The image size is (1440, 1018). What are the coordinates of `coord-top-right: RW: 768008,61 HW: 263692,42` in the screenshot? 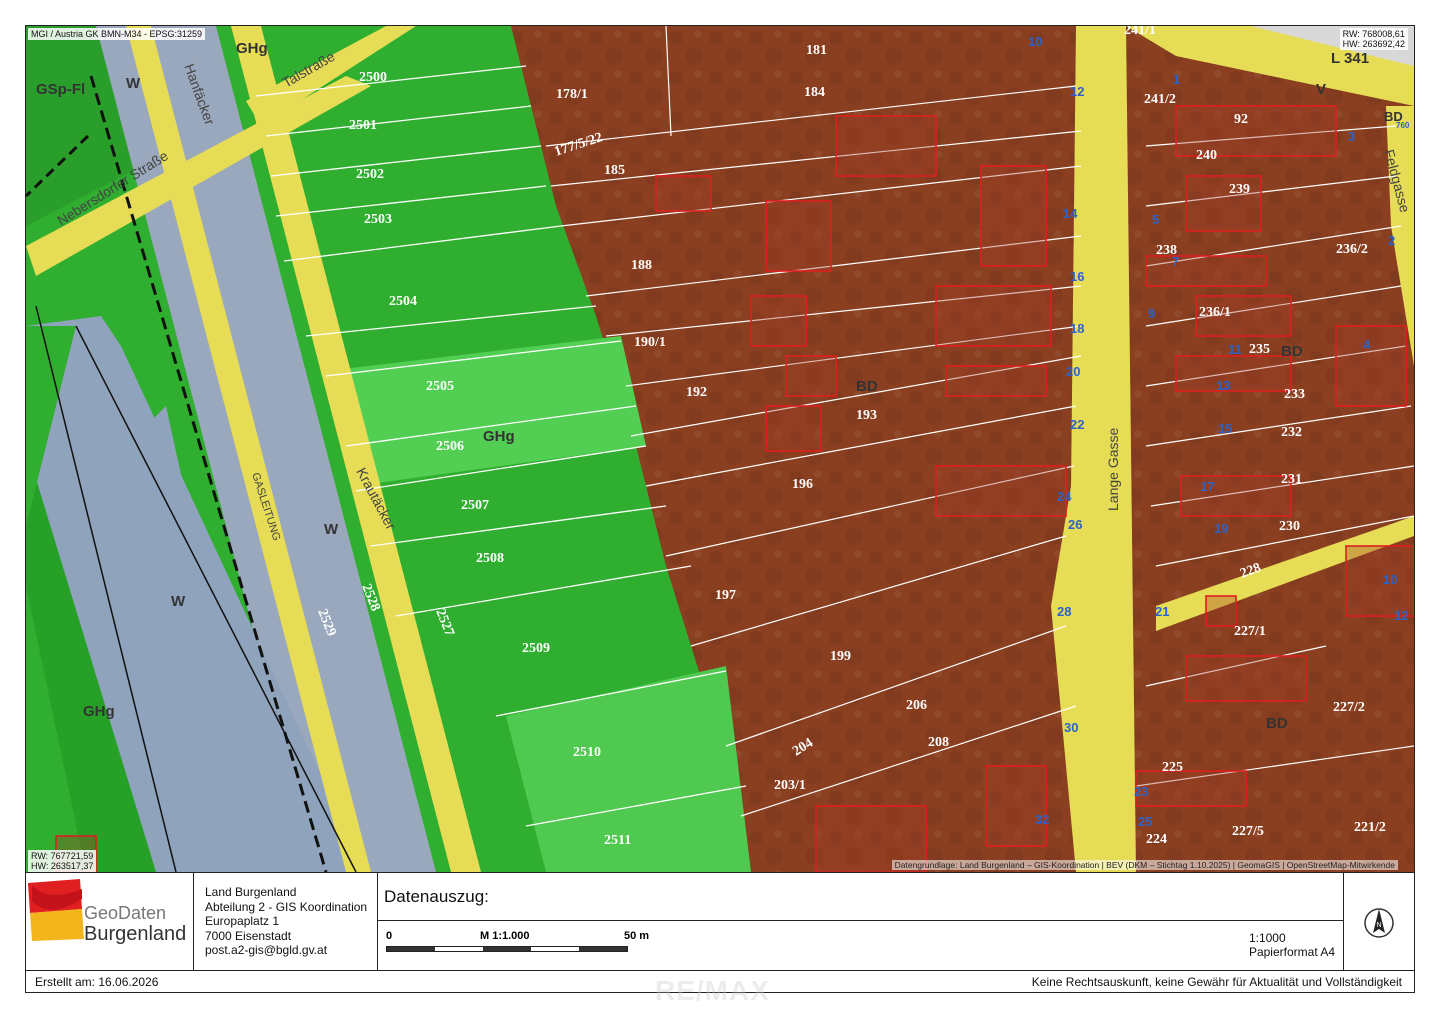 It's located at (1373, 39).